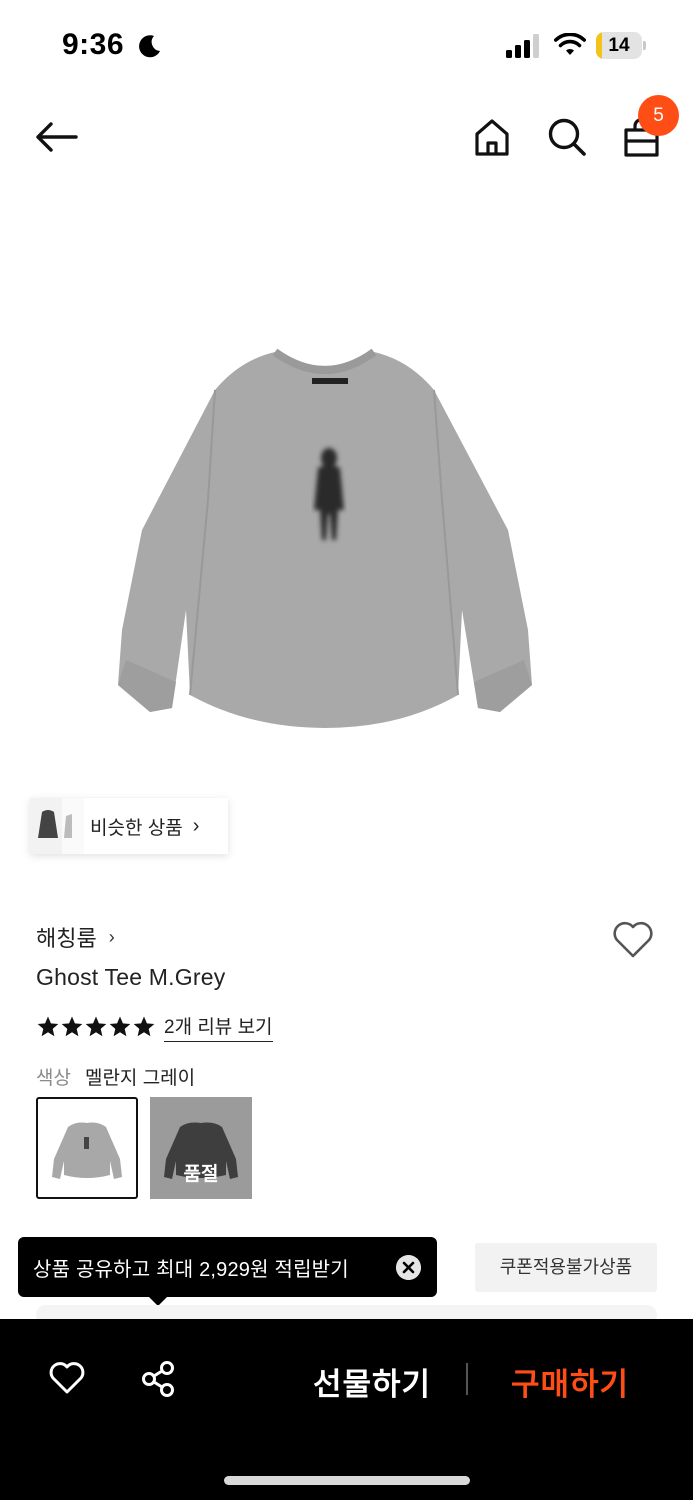 The width and height of the screenshot is (693, 1500). Describe the element at coordinates (201, 1174) in the screenshot. I see `sold-out-label: 품절` at that location.